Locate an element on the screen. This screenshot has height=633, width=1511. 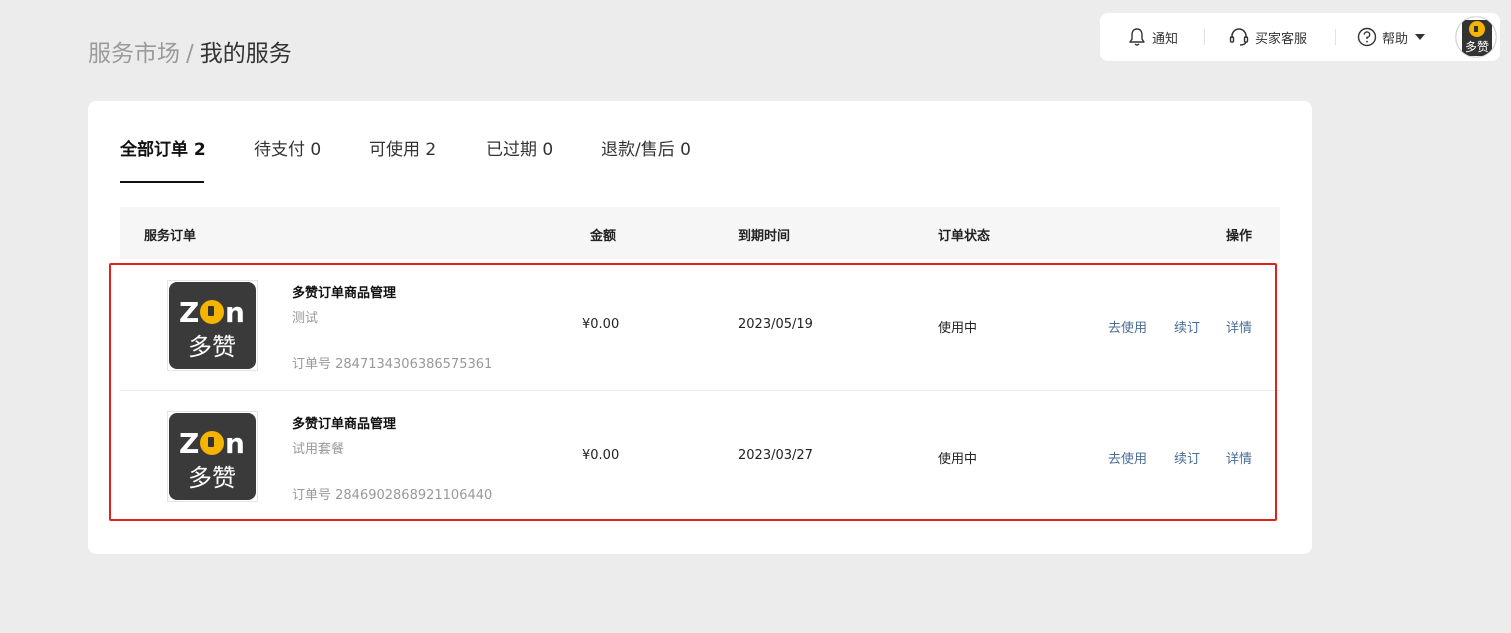
expire-date: 2023/05/19 is located at coordinates (775, 324).